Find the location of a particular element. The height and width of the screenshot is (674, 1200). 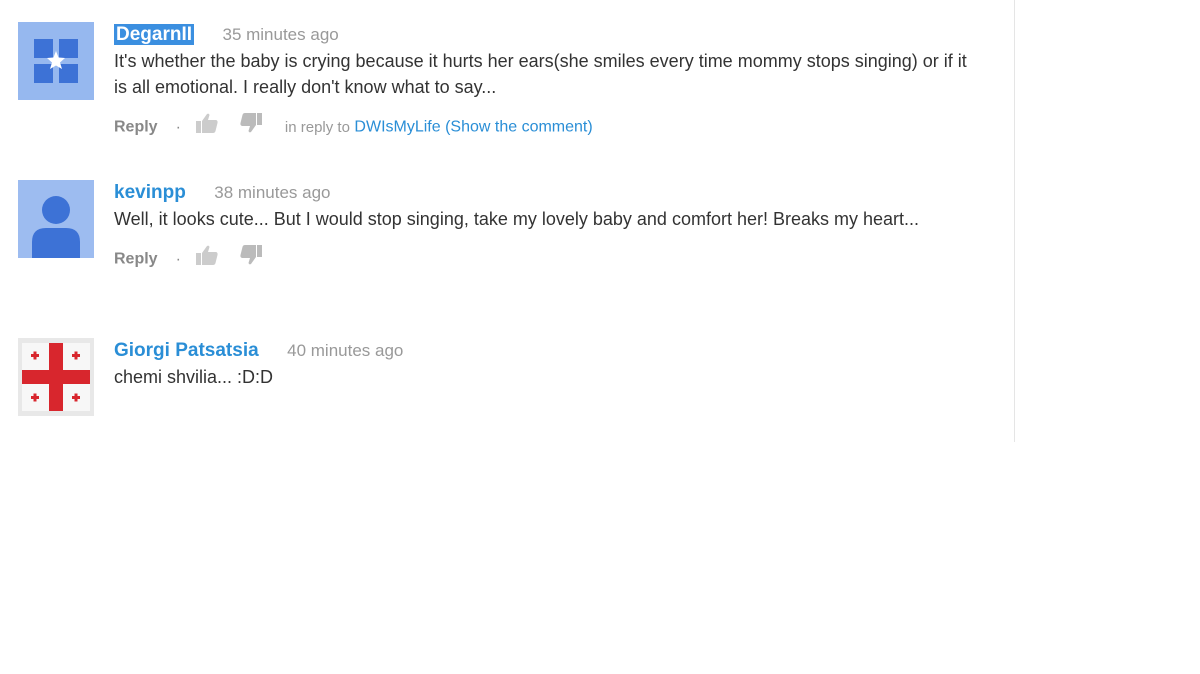

show-comment-link: (Show the comment) is located at coordinates (519, 127).